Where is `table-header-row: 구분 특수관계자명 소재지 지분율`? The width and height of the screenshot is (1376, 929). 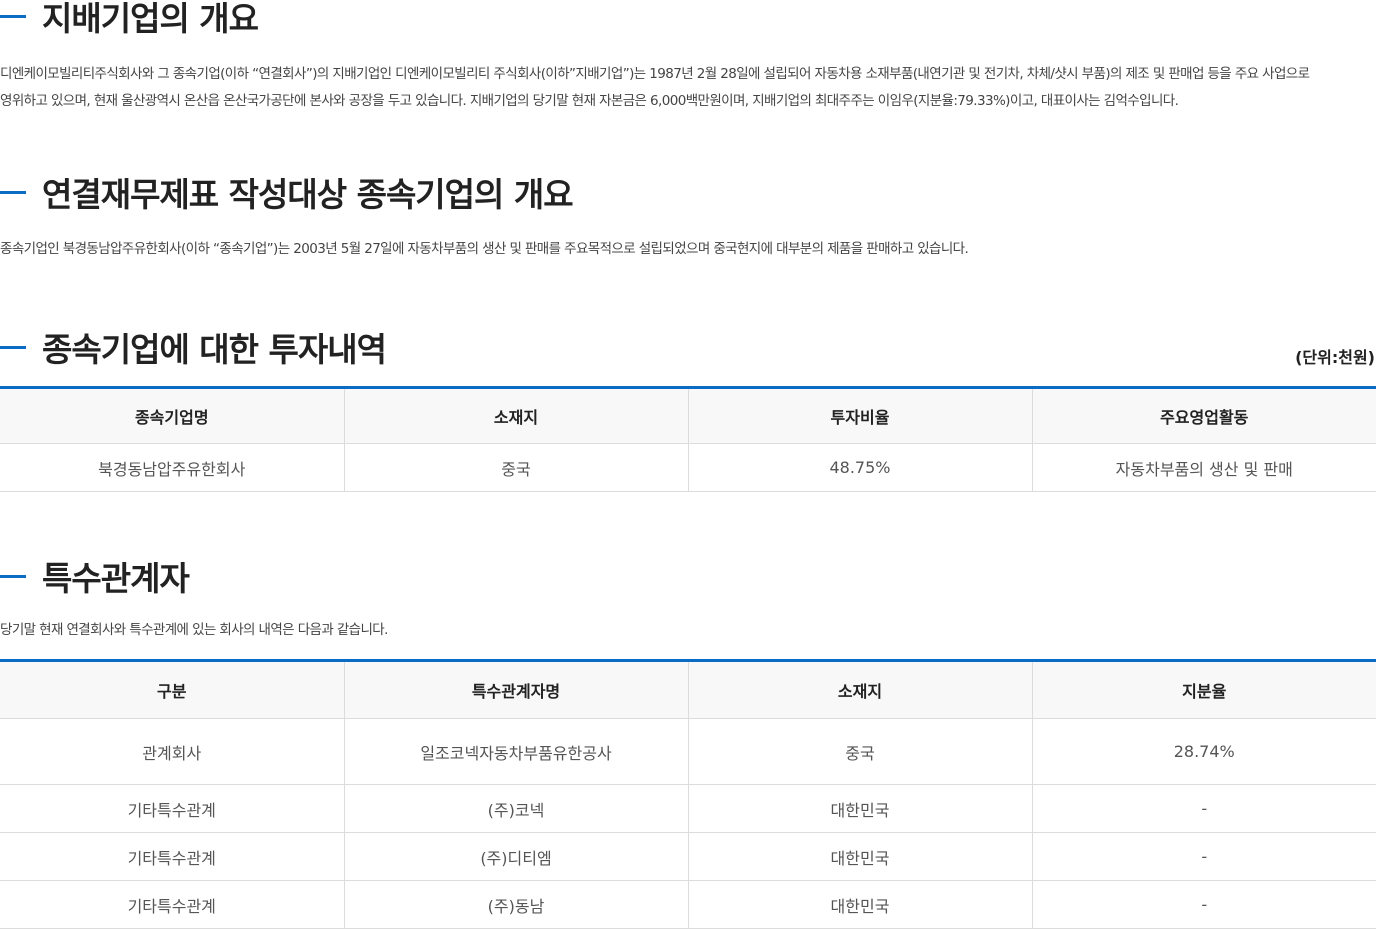
table-header-row: 구분 특수관계자명 소재지 지분율 is located at coordinates (688, 689).